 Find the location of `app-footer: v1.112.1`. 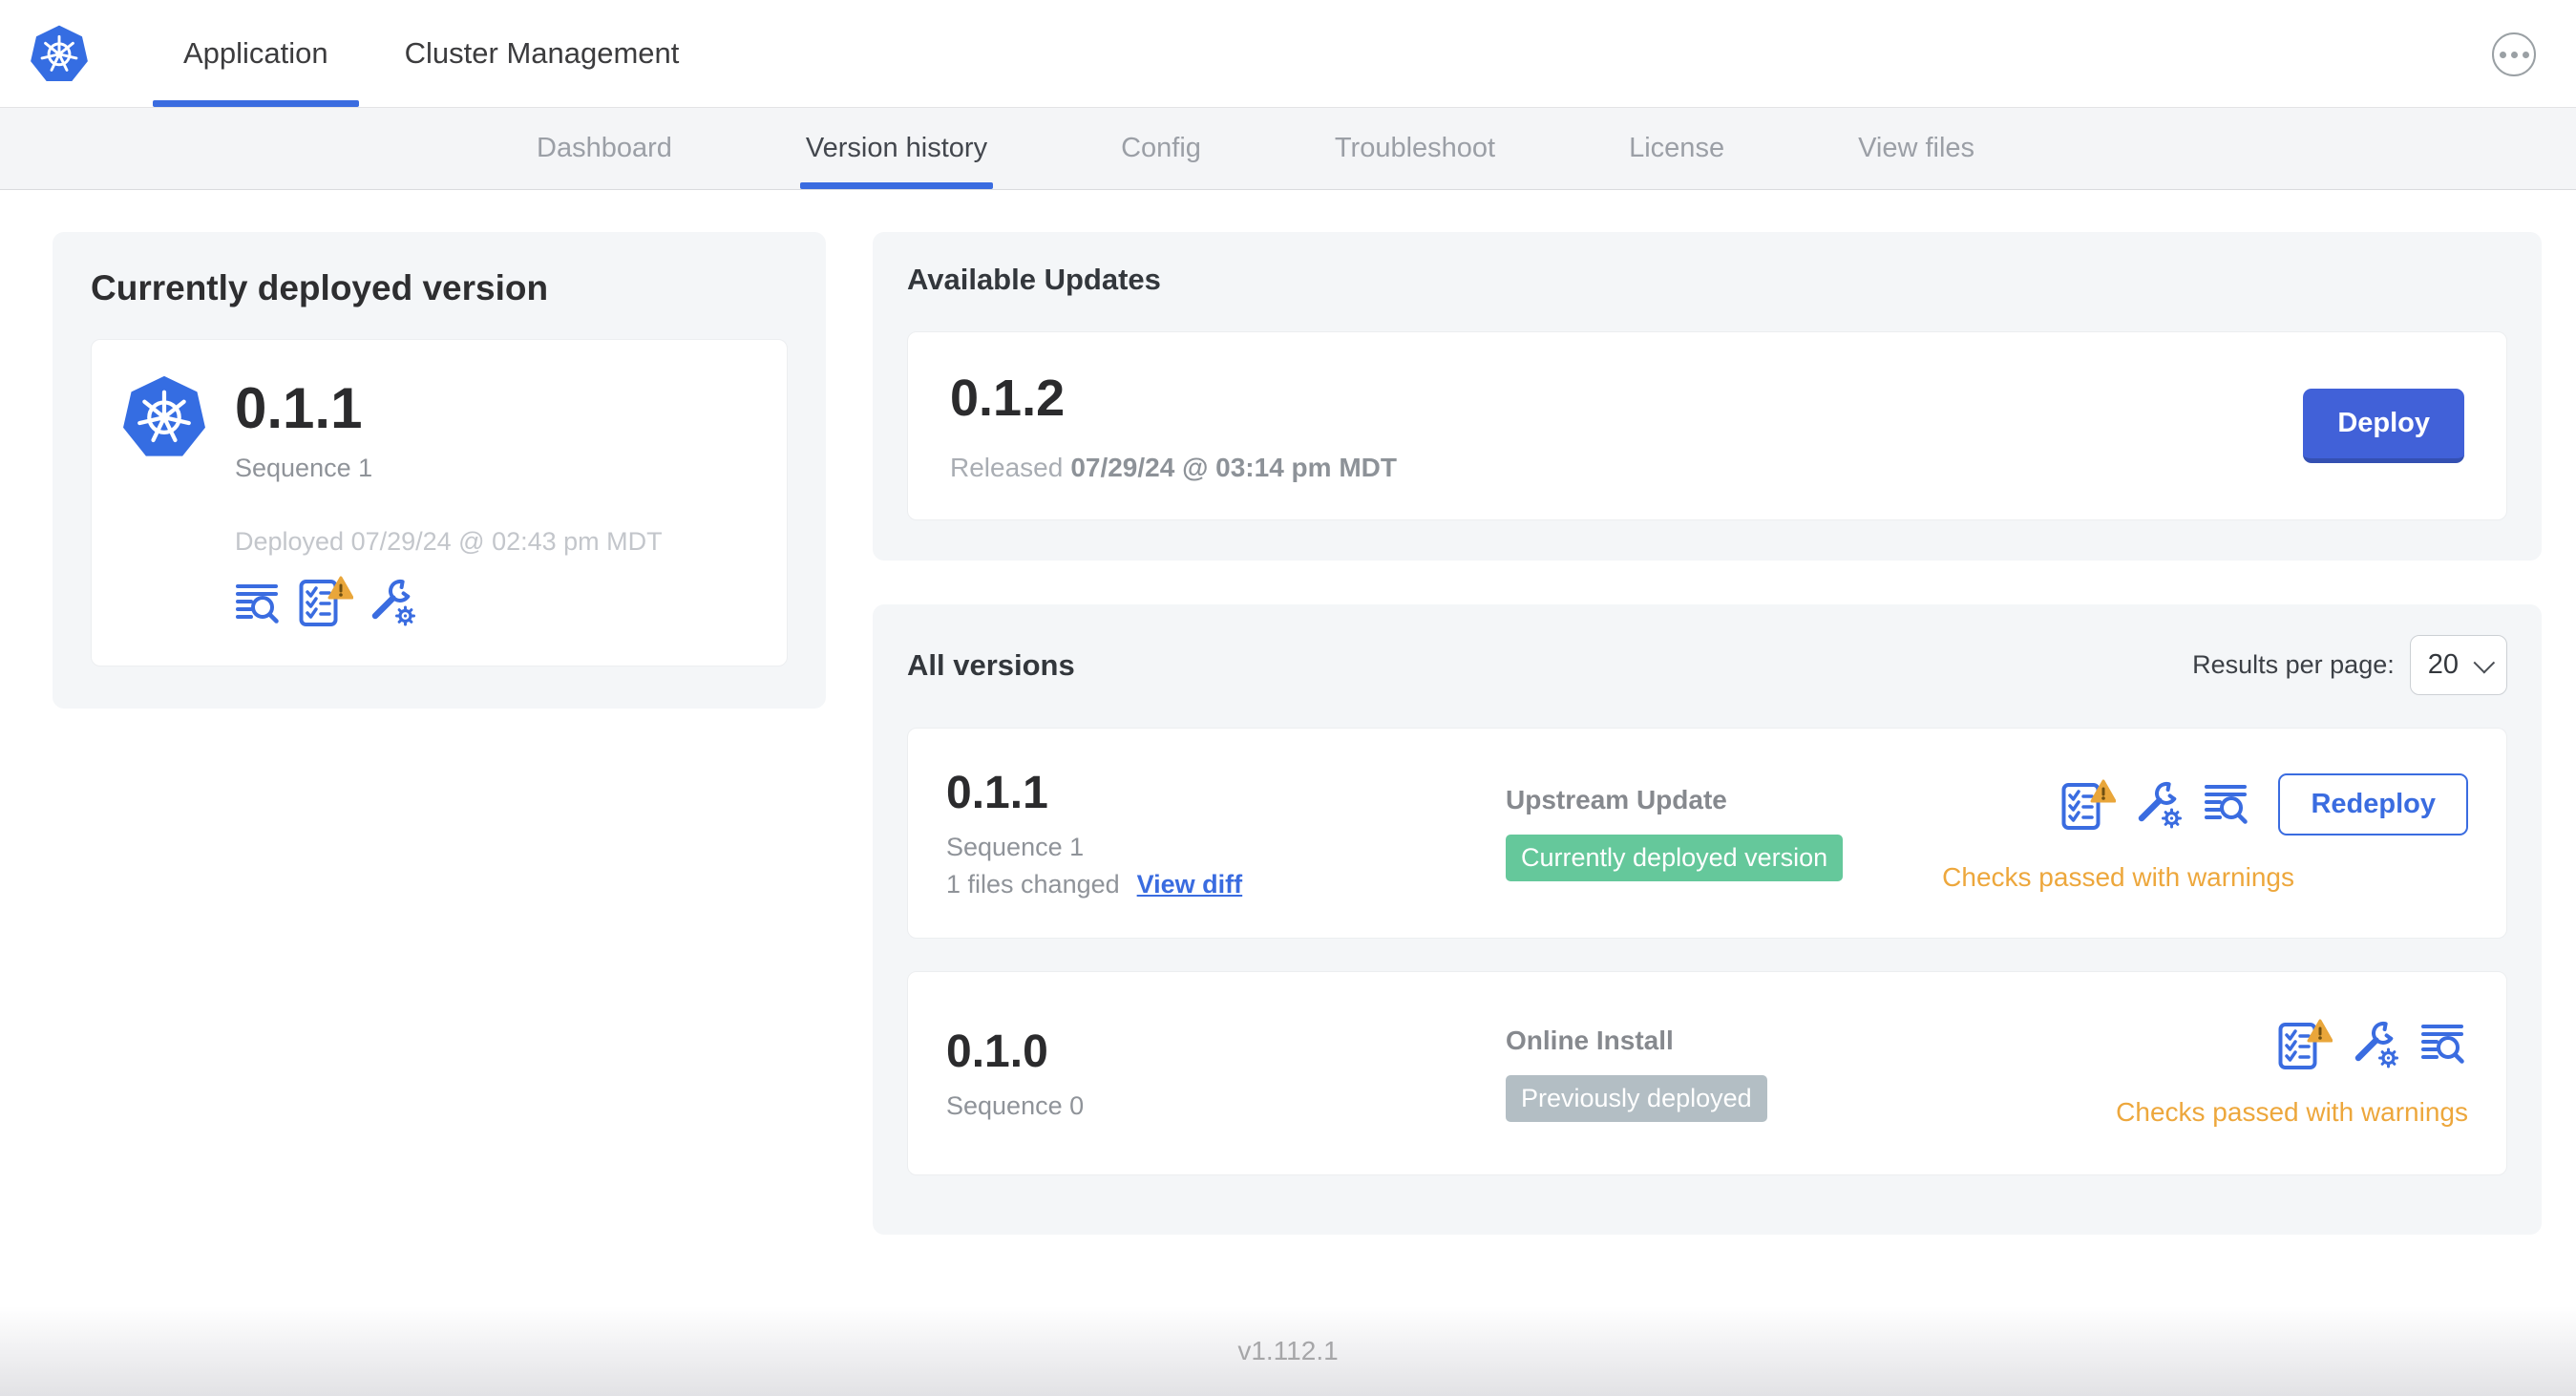

app-footer: v1.112.1 is located at coordinates (1288, 1351).